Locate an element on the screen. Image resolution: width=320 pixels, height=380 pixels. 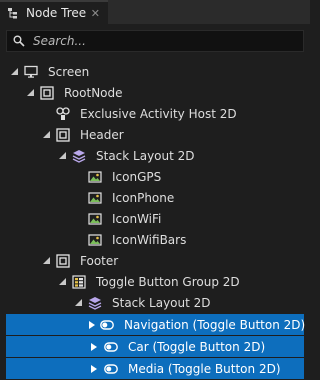
tree-row: Media (Toggle Button 2D) is located at coordinates (155, 368).